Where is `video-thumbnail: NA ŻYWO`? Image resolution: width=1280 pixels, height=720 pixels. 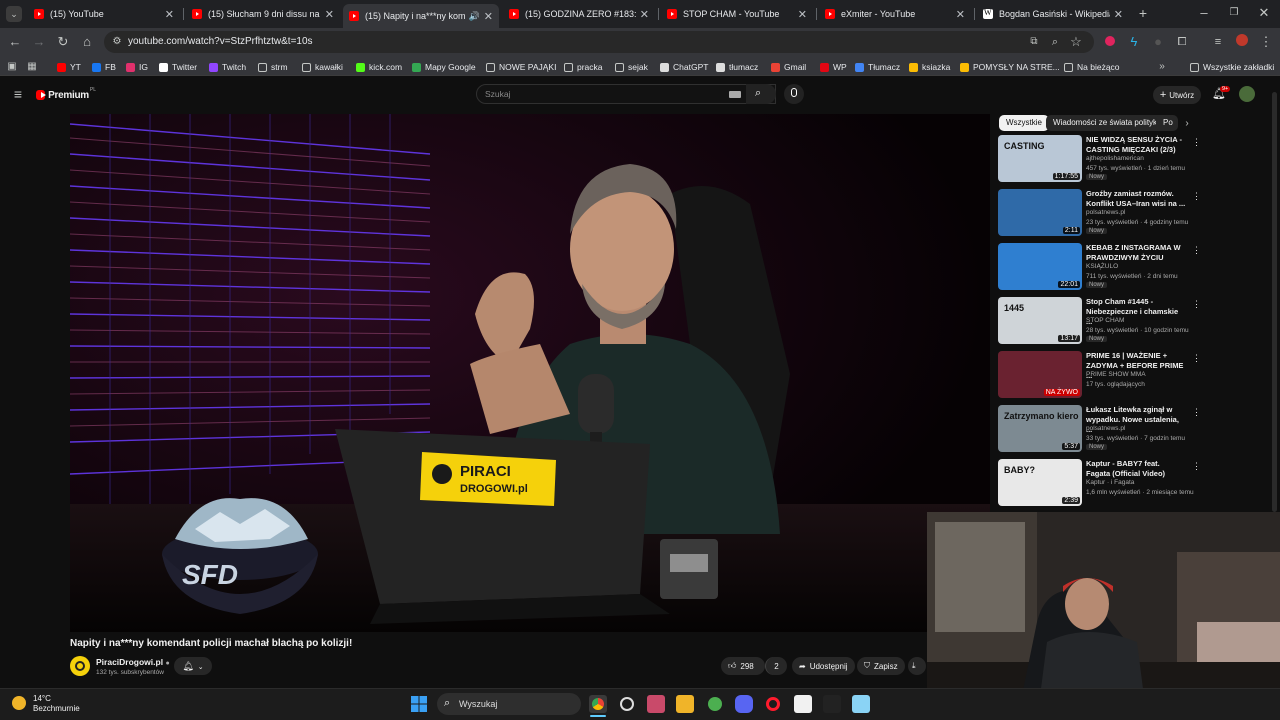 video-thumbnail: NA ŻYWO is located at coordinates (1040, 374).